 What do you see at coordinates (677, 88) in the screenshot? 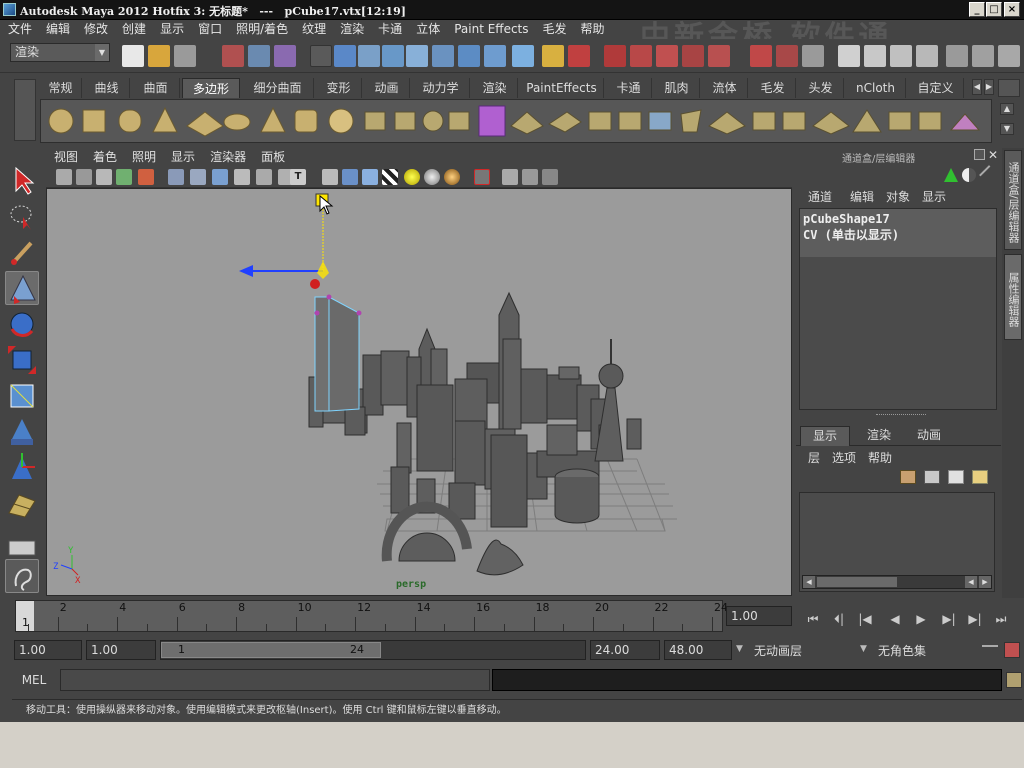
I see `shelf-tab-muscle: 肌肉` at bounding box center [677, 88].